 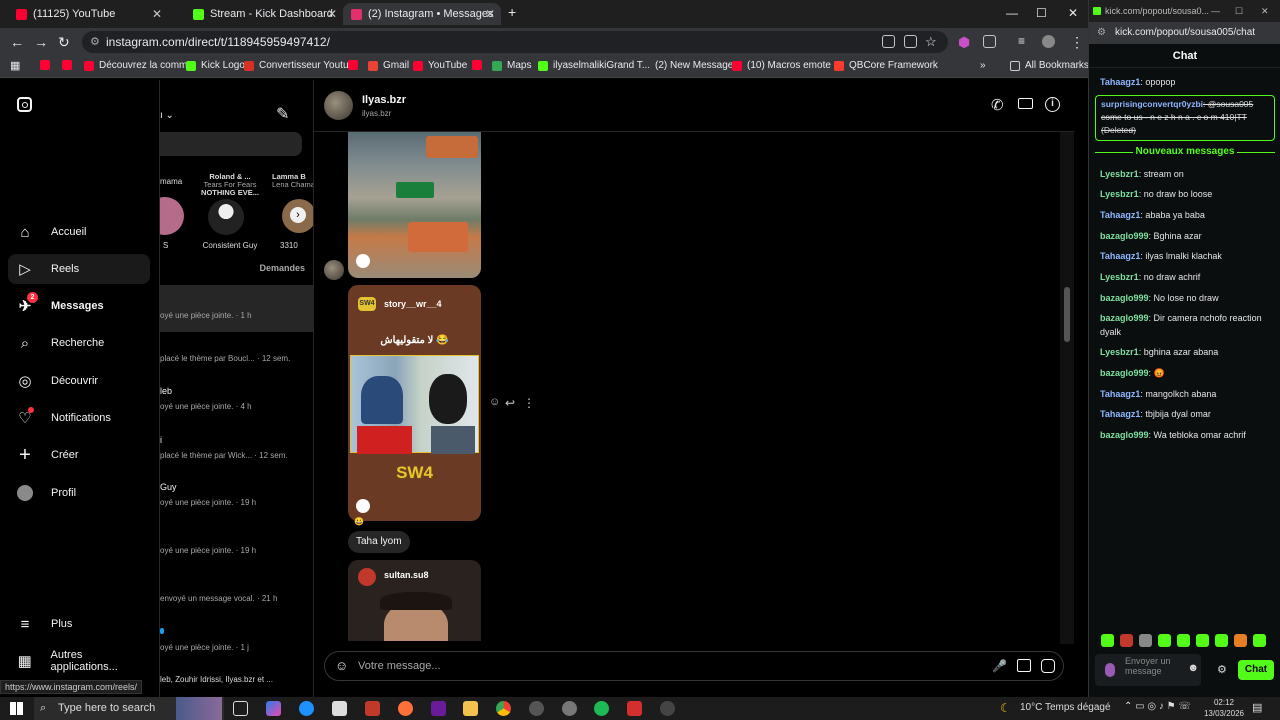 What do you see at coordinates (79, 493) in the screenshot?
I see `nav-profil: Profil` at bounding box center [79, 493].